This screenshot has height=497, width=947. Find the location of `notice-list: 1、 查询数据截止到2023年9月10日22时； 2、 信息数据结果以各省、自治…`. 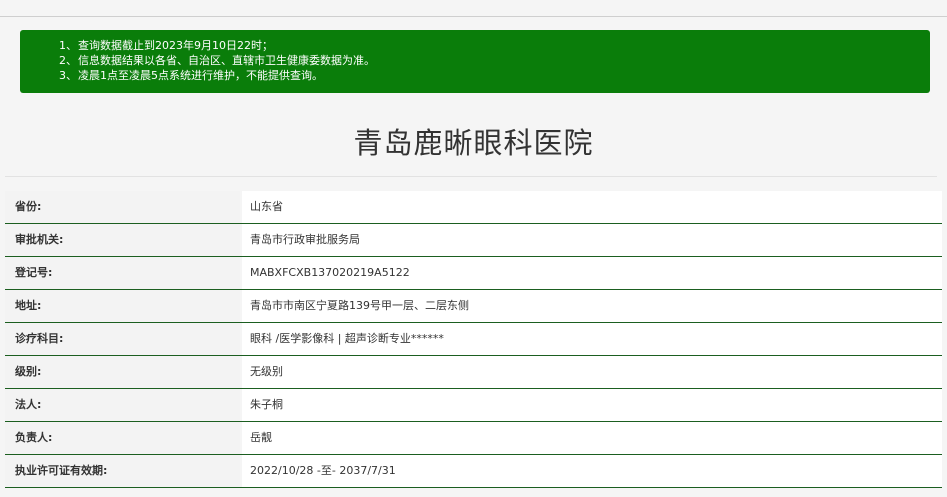

notice-list: 1、 查询数据截止到2023年9月10日22时； 2、 信息数据结果以各省、自治… is located at coordinates (475, 60).